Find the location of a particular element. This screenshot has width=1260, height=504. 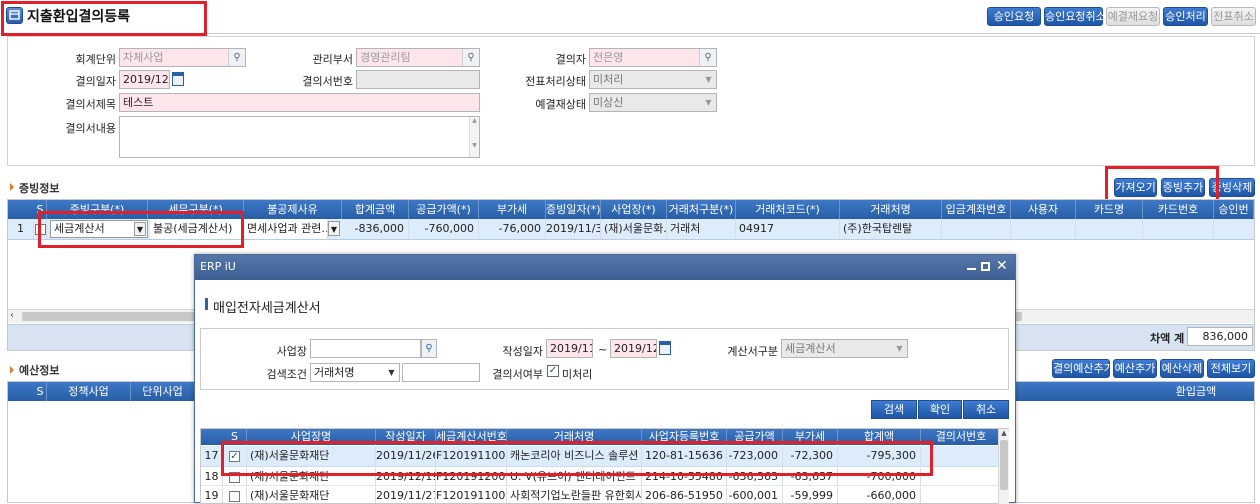

modal-cancel-button: 취소 is located at coordinates (986, 409).